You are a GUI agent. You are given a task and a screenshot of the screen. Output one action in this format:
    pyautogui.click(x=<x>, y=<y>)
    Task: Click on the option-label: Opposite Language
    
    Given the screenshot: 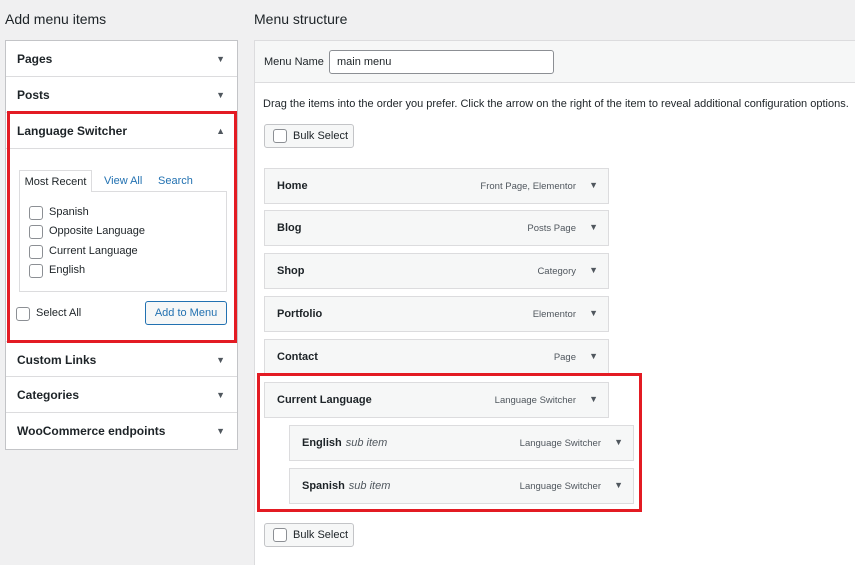 What is the action you would take?
    pyautogui.click(x=97, y=231)
    